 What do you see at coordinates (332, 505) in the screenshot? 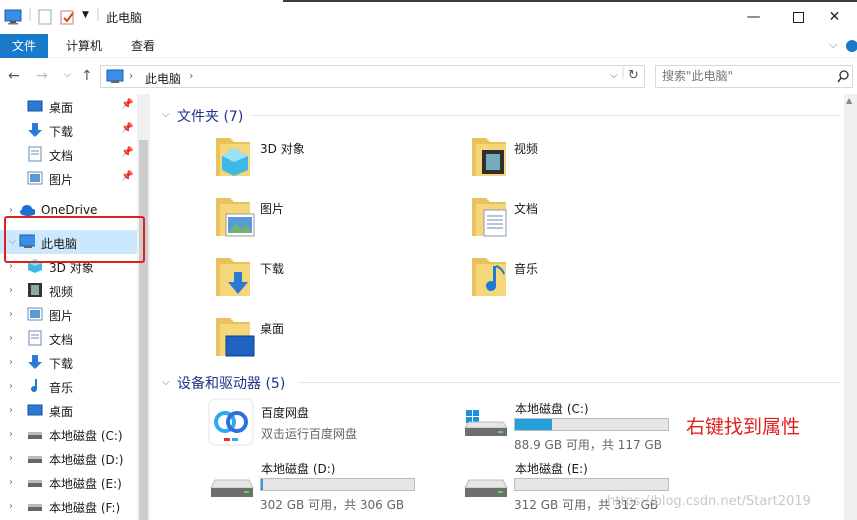
I see `drive-info: 302 GB 可用，共 306 GB` at bounding box center [332, 505].